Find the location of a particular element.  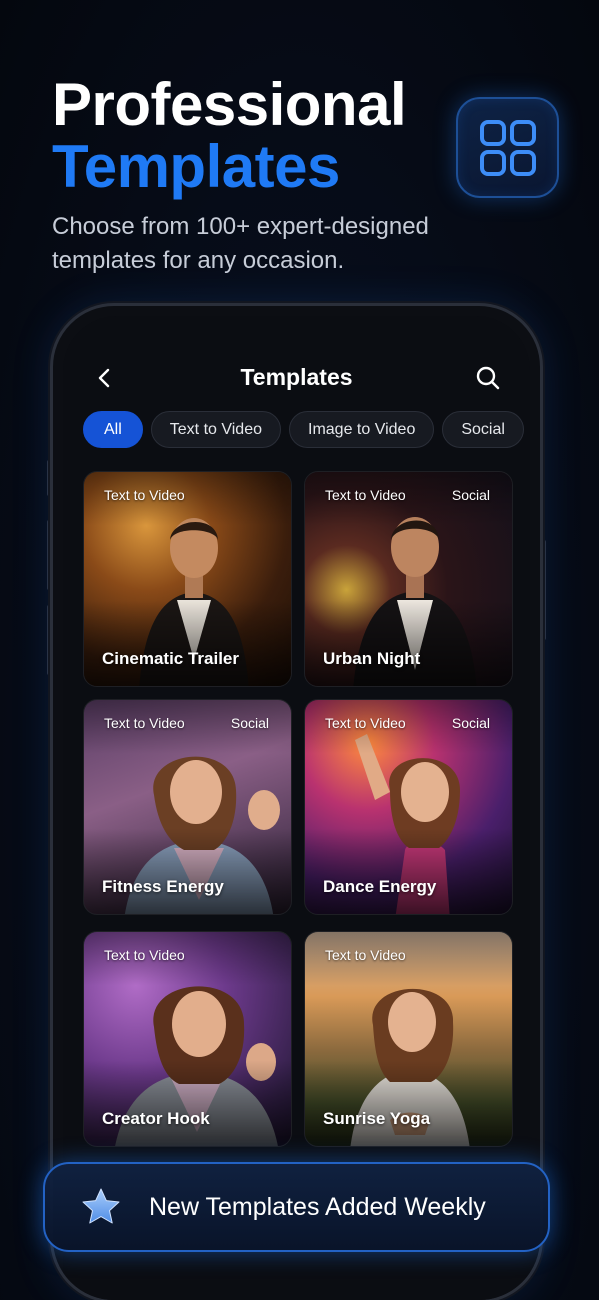

template-card-creator-hook: Text to Video Creator Hook is located at coordinates (187, 1039).